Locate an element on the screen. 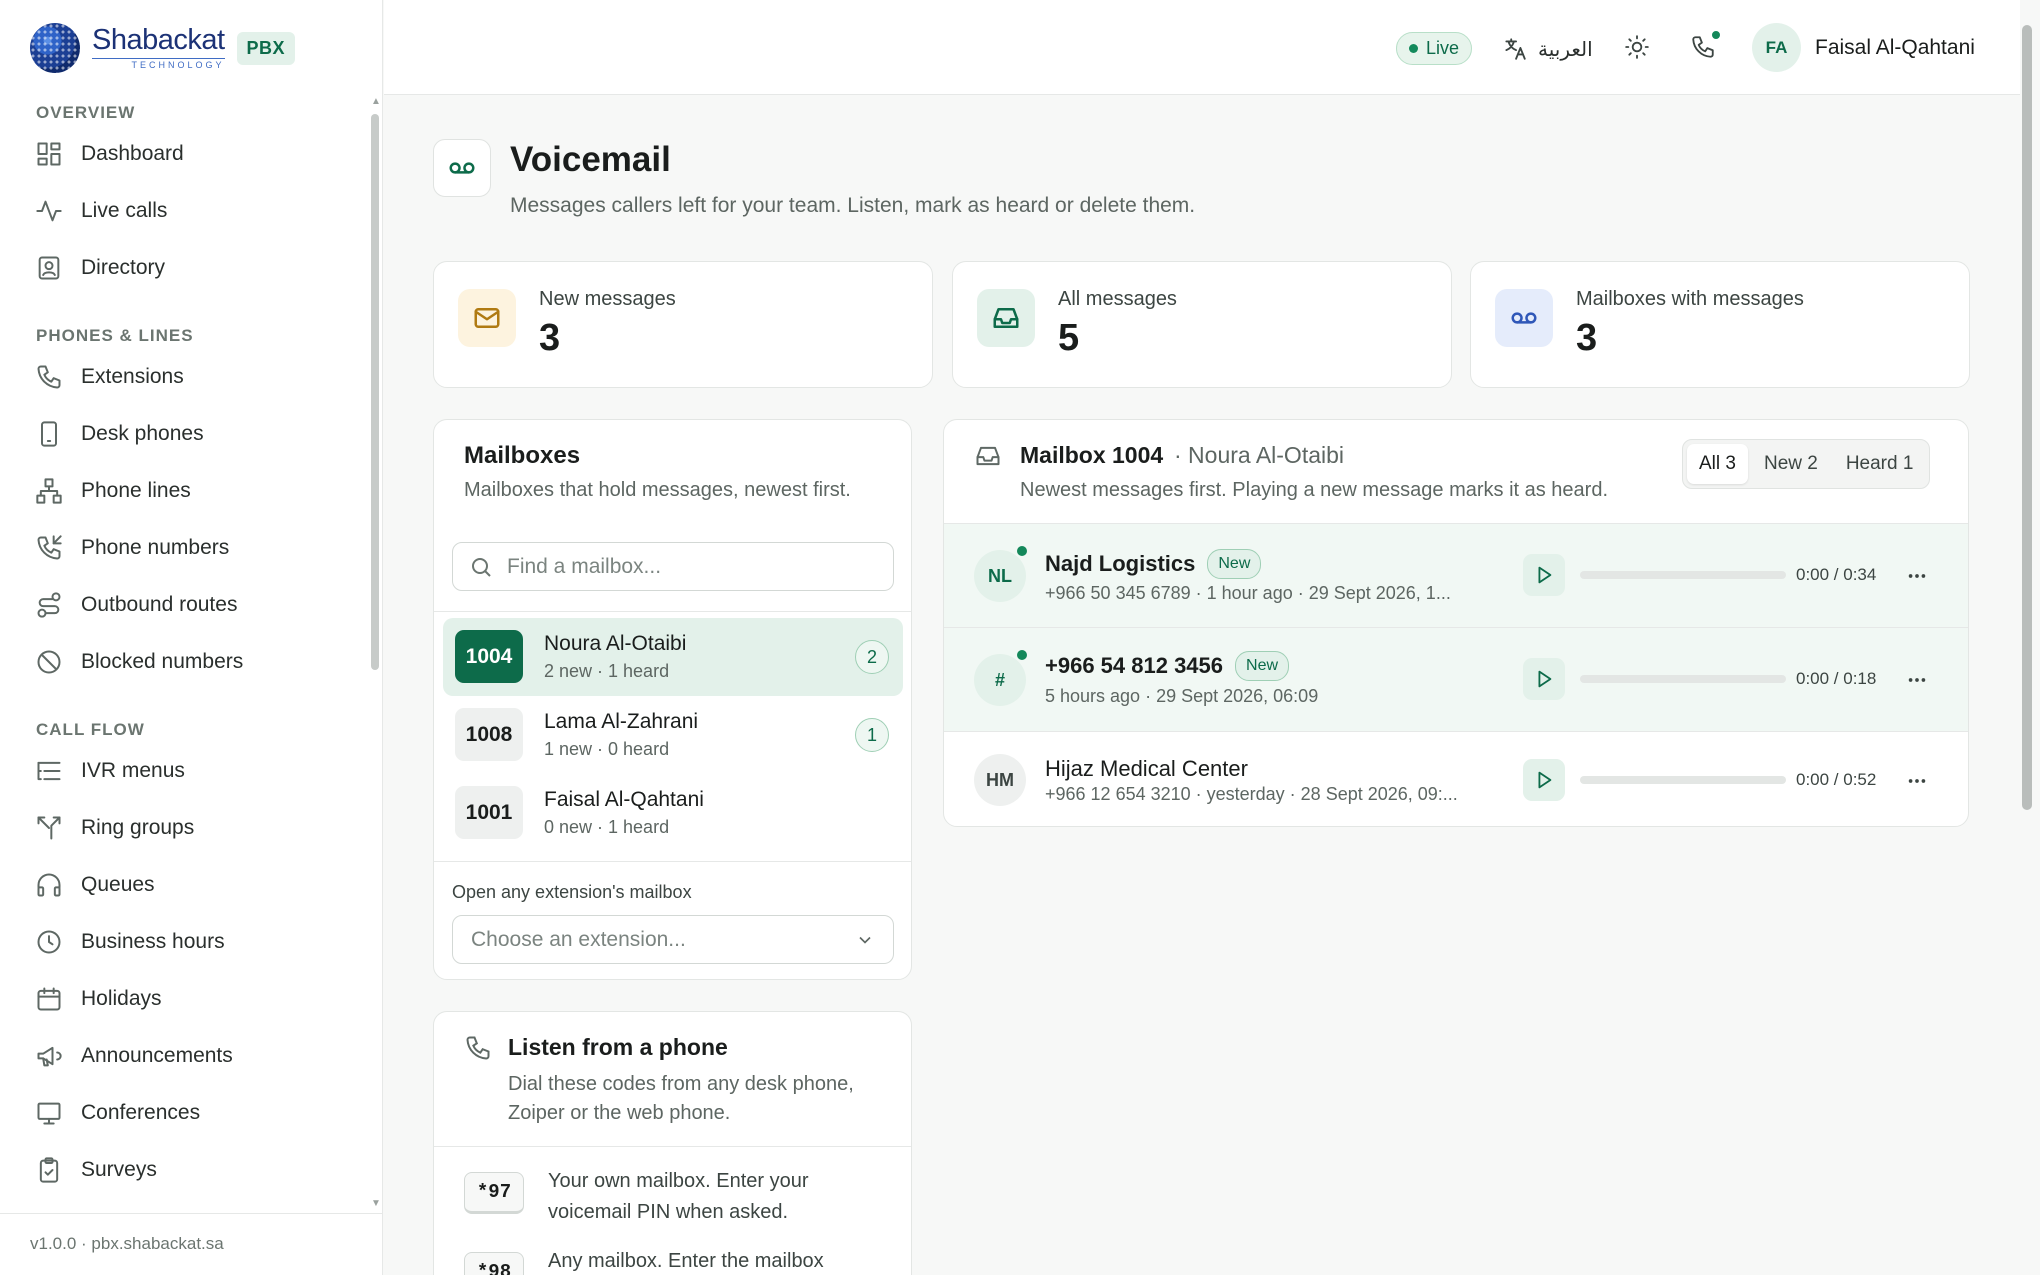 Image resolution: width=2040 pixels, height=1275 pixels. mailbox-meta: 1 new · 0 heard is located at coordinates (607, 749).